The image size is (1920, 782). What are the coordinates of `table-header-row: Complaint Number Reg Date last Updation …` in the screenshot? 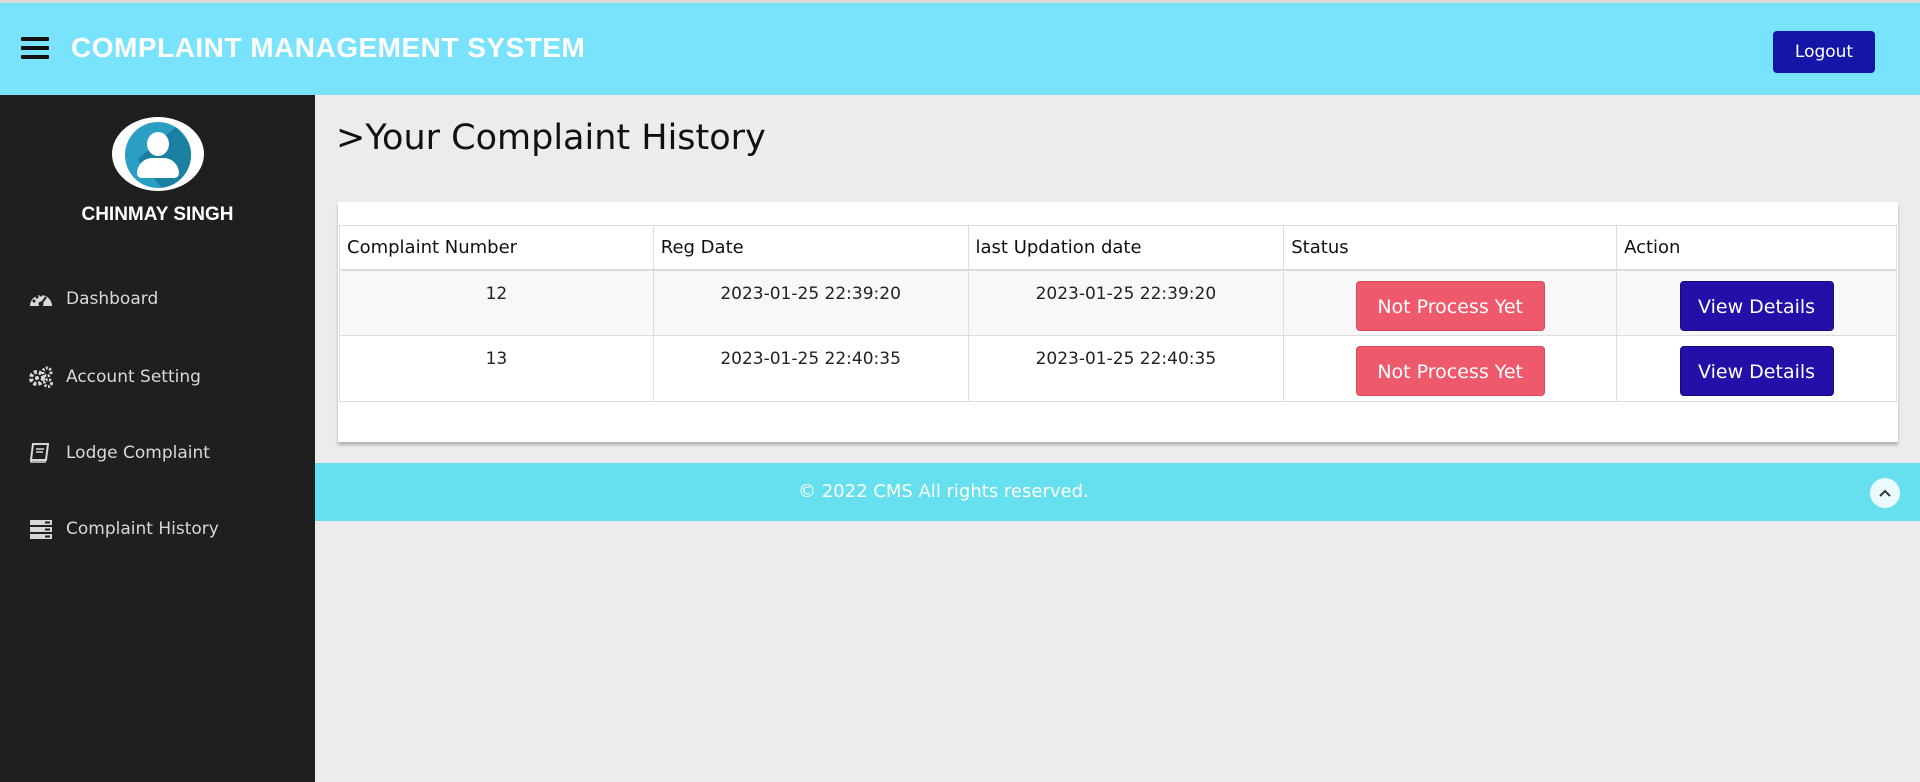 It's located at (1118, 248).